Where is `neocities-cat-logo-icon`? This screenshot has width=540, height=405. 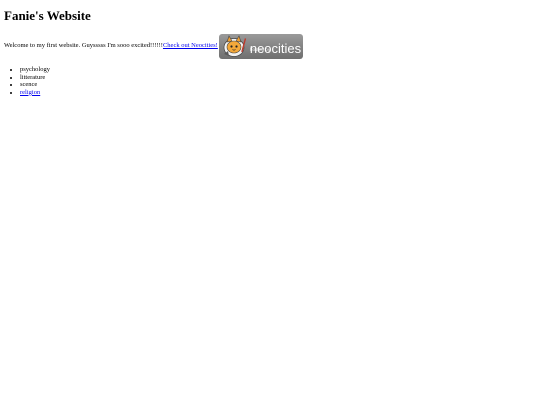
neocities-cat-logo-icon is located at coordinates (235, 46).